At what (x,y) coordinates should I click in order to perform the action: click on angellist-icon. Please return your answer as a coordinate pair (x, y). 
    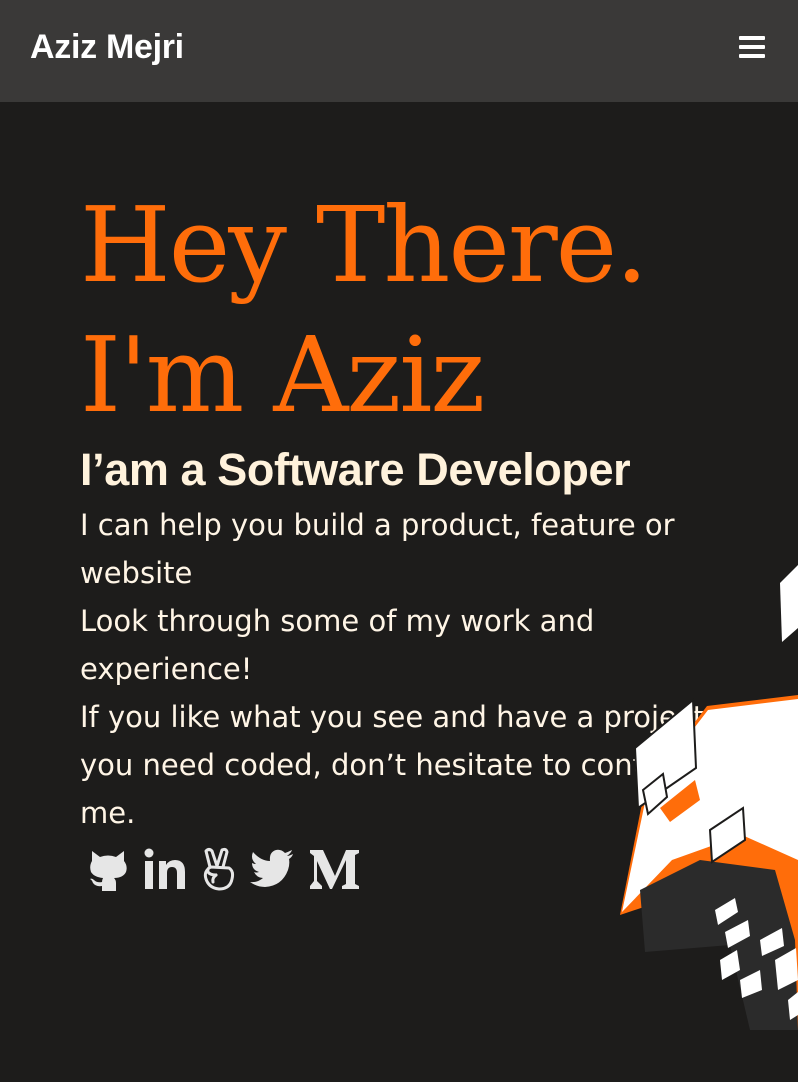
    Looking at the image, I should click on (219, 869).